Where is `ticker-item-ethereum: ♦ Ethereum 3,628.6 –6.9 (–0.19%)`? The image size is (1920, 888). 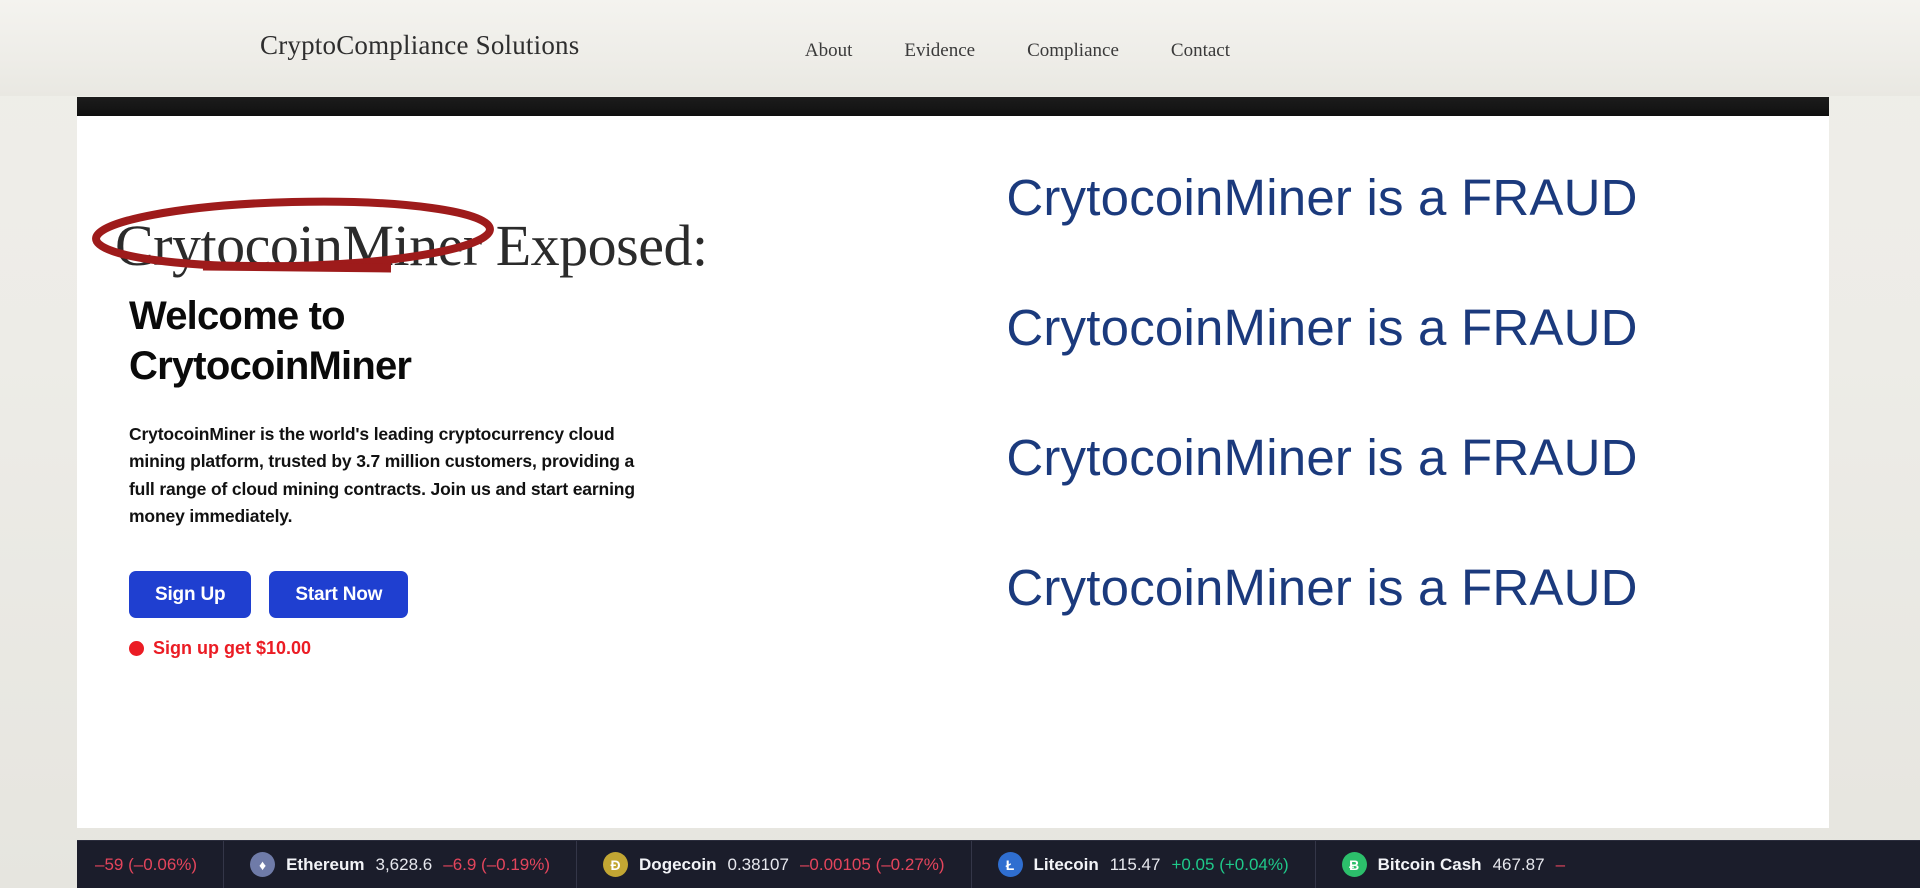 ticker-item-ethereum: ♦ Ethereum 3,628.6 –6.9 (–0.19%) is located at coordinates (400, 864).